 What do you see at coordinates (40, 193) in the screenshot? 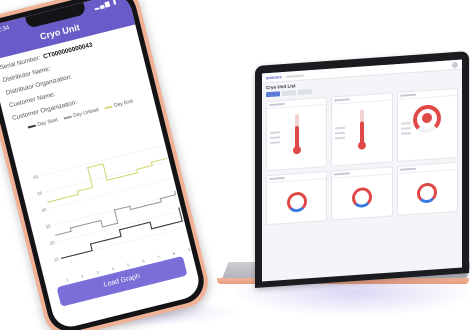
I see `y-tick-label: 50` at bounding box center [40, 193].